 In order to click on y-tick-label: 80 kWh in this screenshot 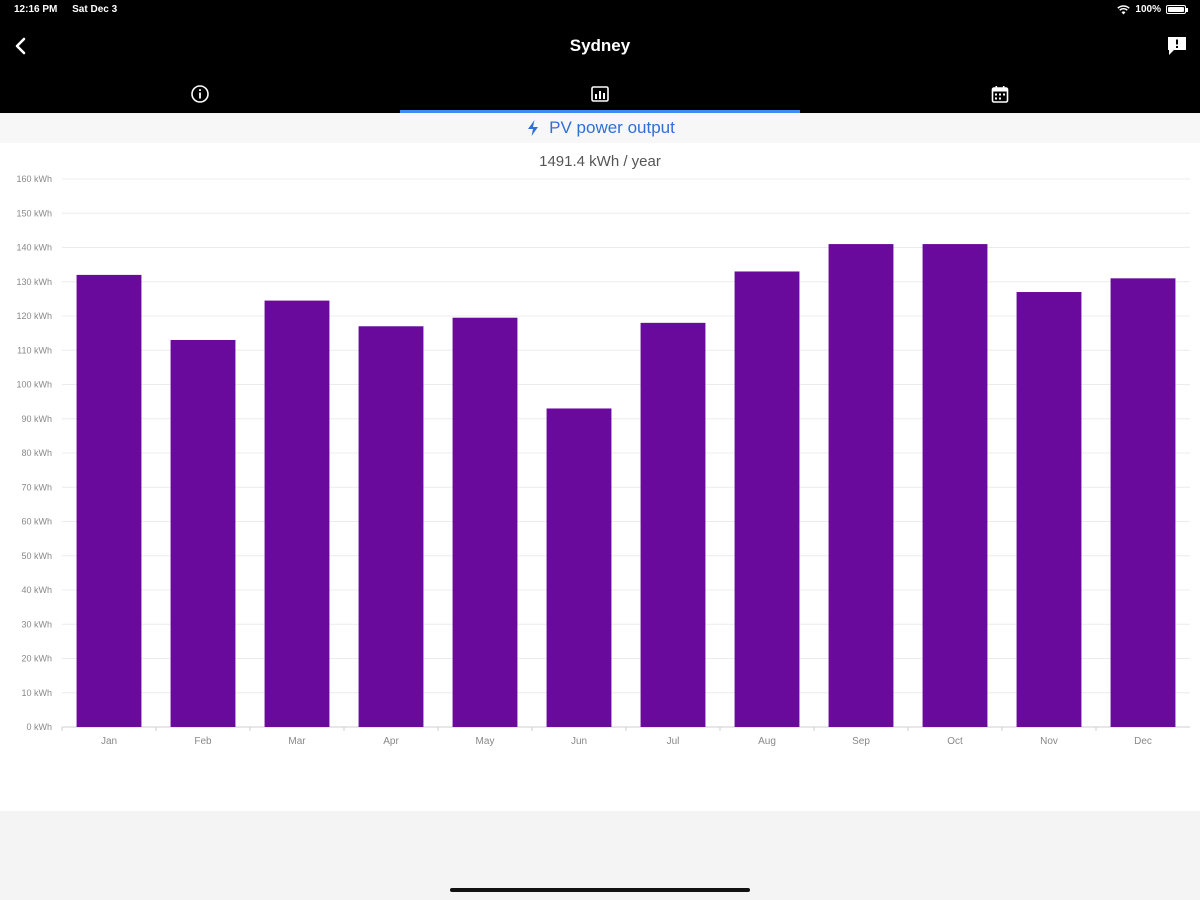, I will do `click(36, 453)`.